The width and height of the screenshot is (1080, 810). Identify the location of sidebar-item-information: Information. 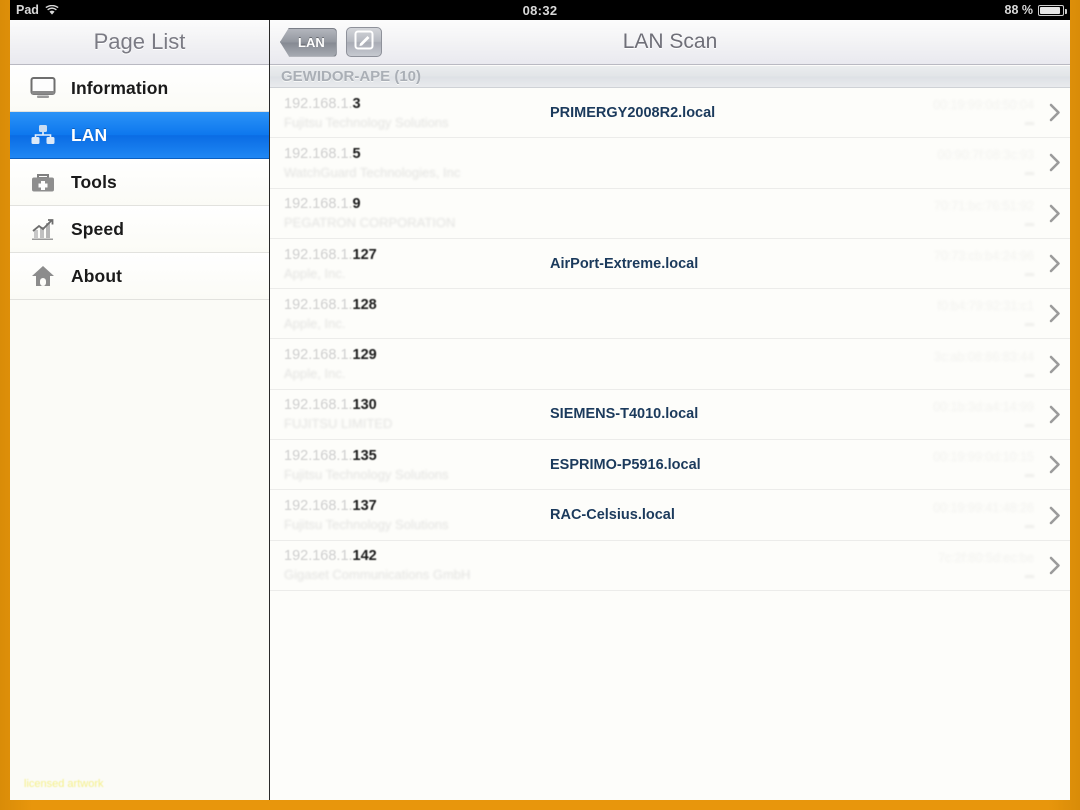
(139, 88).